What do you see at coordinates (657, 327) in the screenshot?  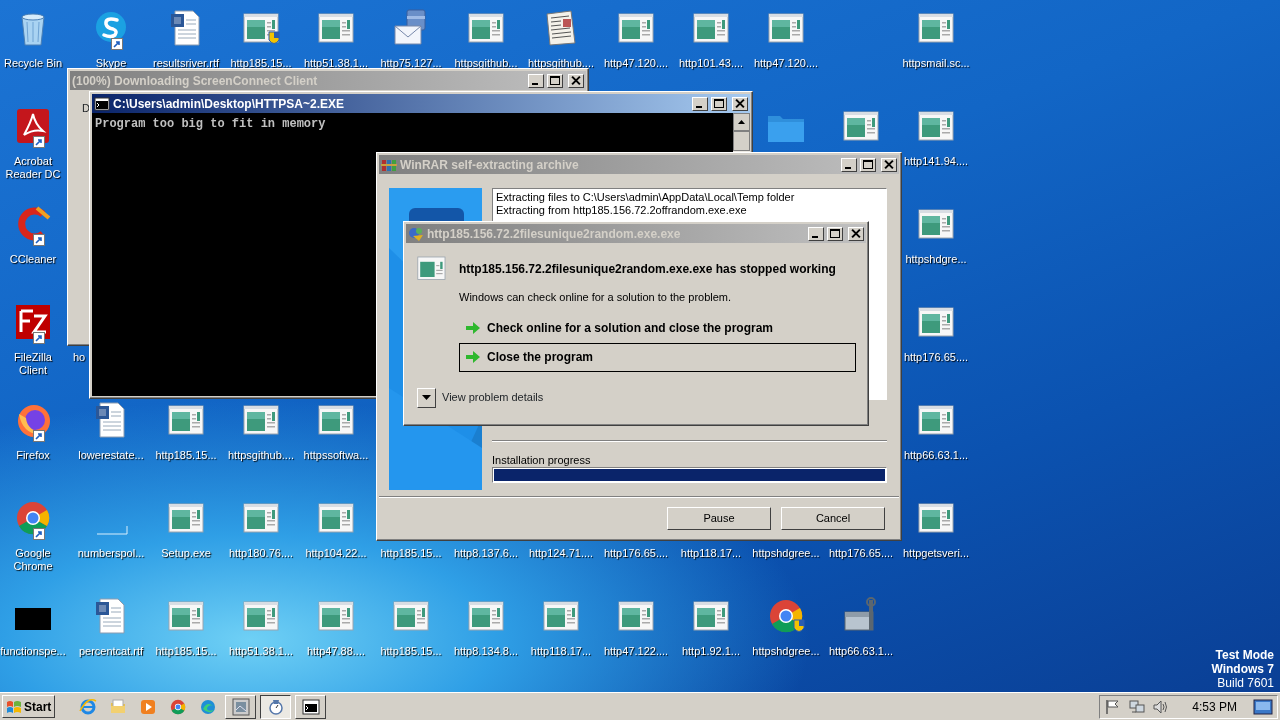 I see `command-link: Check online for a solution and close the program` at bounding box center [657, 327].